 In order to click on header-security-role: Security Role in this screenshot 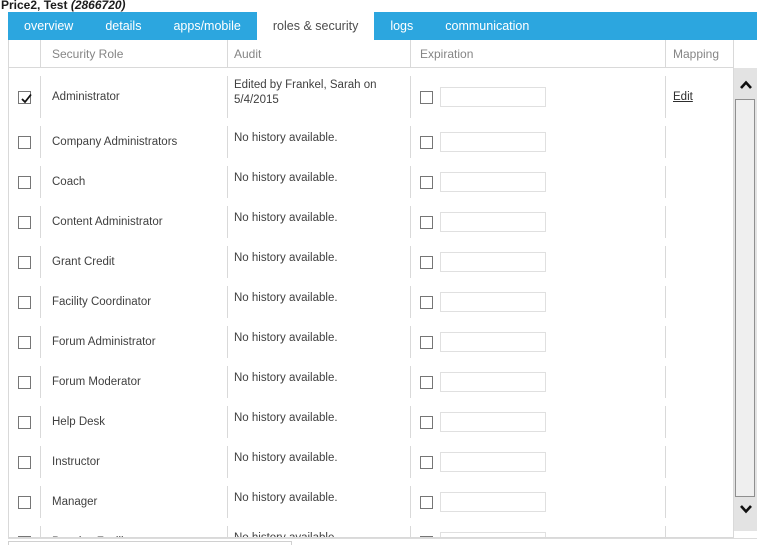, I will do `click(134, 53)`.